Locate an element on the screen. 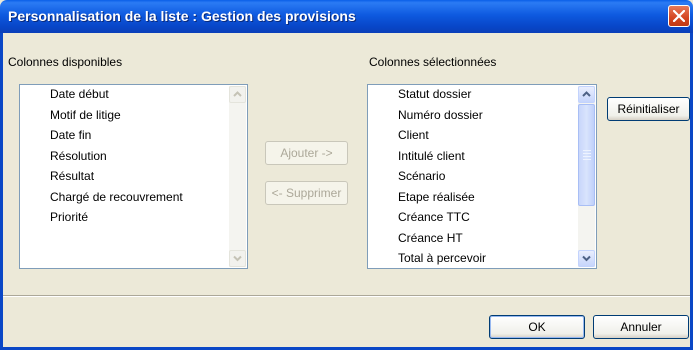 This screenshot has width=693, height=350. close-icon is located at coordinates (679, 16).